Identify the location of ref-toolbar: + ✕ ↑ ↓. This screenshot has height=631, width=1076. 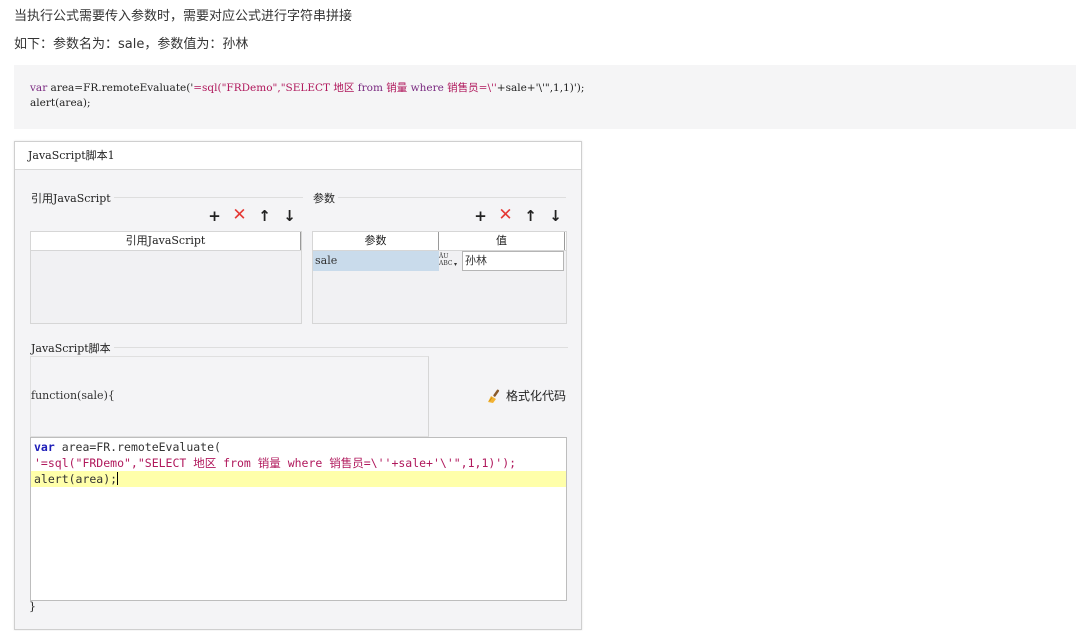
(252, 216).